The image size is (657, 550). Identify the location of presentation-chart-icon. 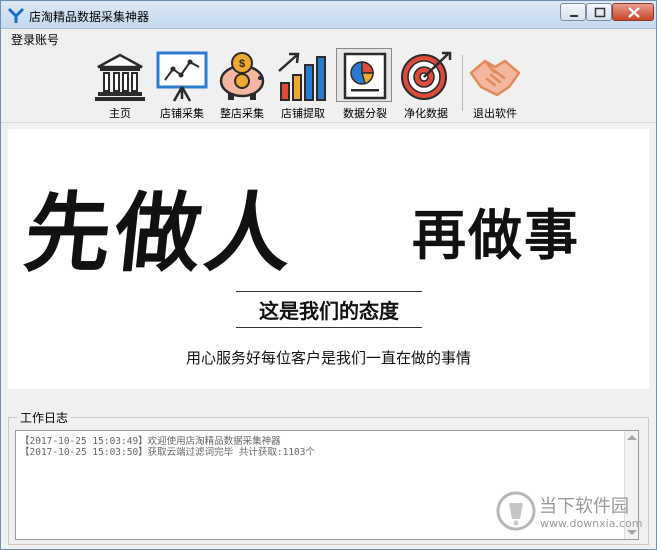
(182, 76).